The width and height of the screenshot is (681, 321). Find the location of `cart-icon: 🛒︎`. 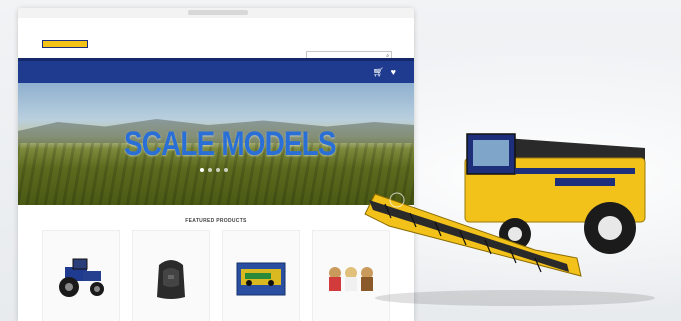

cart-icon: 🛒︎ is located at coordinates (378, 72).